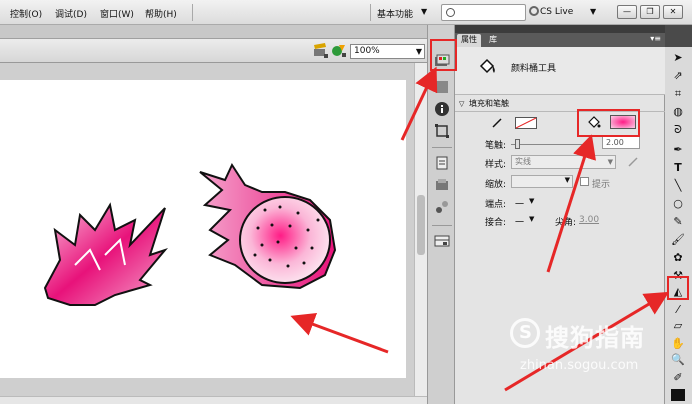  I want to click on vertical-scrollbar, so click(420, 229).